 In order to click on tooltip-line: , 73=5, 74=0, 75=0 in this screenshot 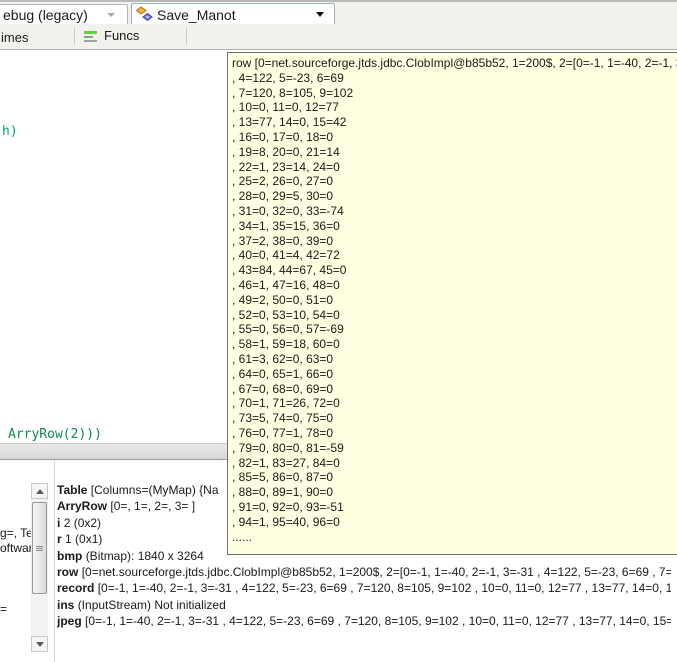, I will do `click(283, 418)`.